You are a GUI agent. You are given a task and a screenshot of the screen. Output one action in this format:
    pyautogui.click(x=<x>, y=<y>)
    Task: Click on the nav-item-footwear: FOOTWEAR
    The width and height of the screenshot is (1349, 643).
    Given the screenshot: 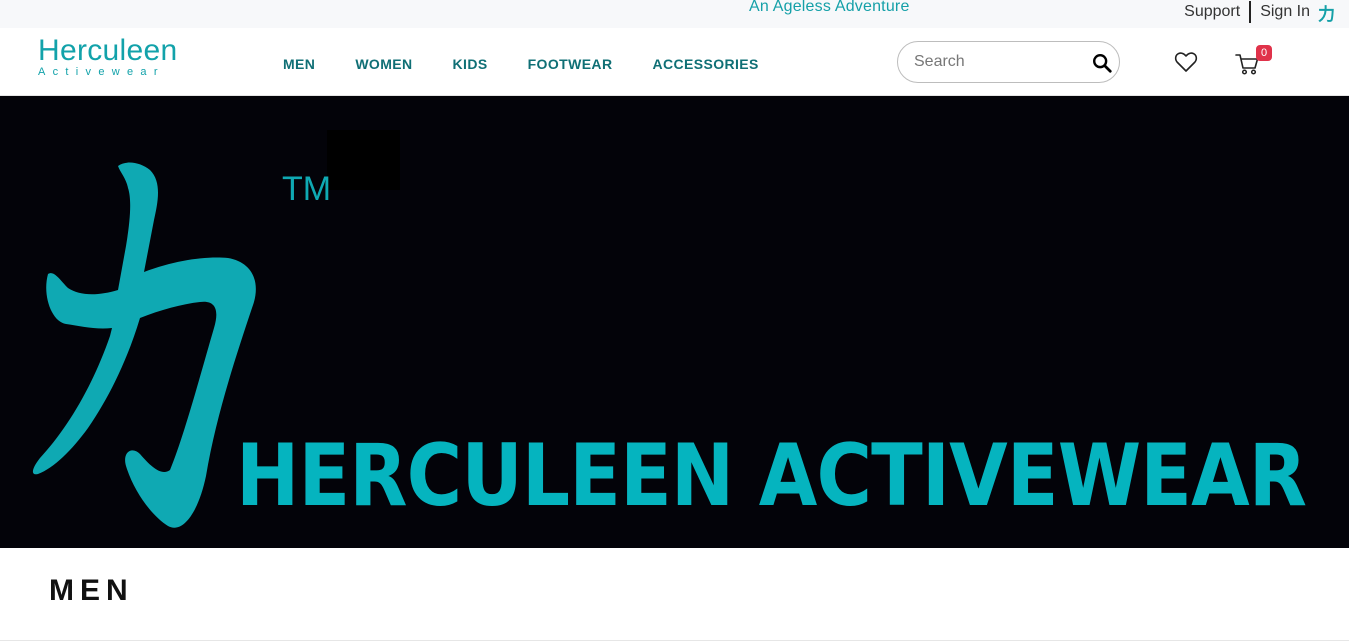 What is the action you would take?
    pyautogui.click(x=570, y=64)
    